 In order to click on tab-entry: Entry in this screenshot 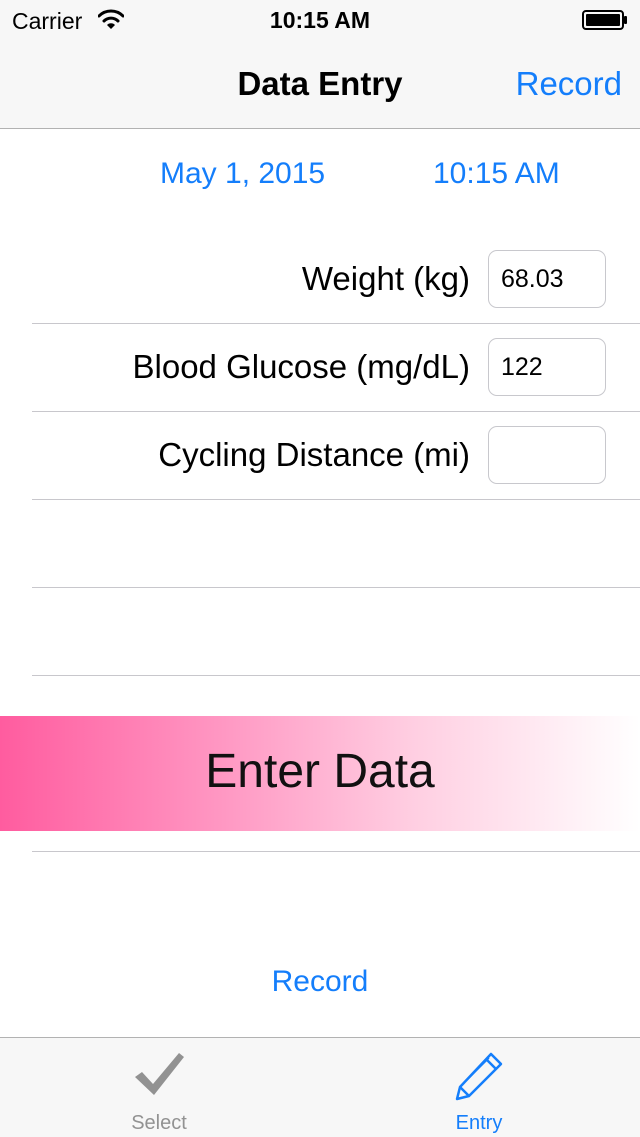, I will do `click(479, 1087)`.